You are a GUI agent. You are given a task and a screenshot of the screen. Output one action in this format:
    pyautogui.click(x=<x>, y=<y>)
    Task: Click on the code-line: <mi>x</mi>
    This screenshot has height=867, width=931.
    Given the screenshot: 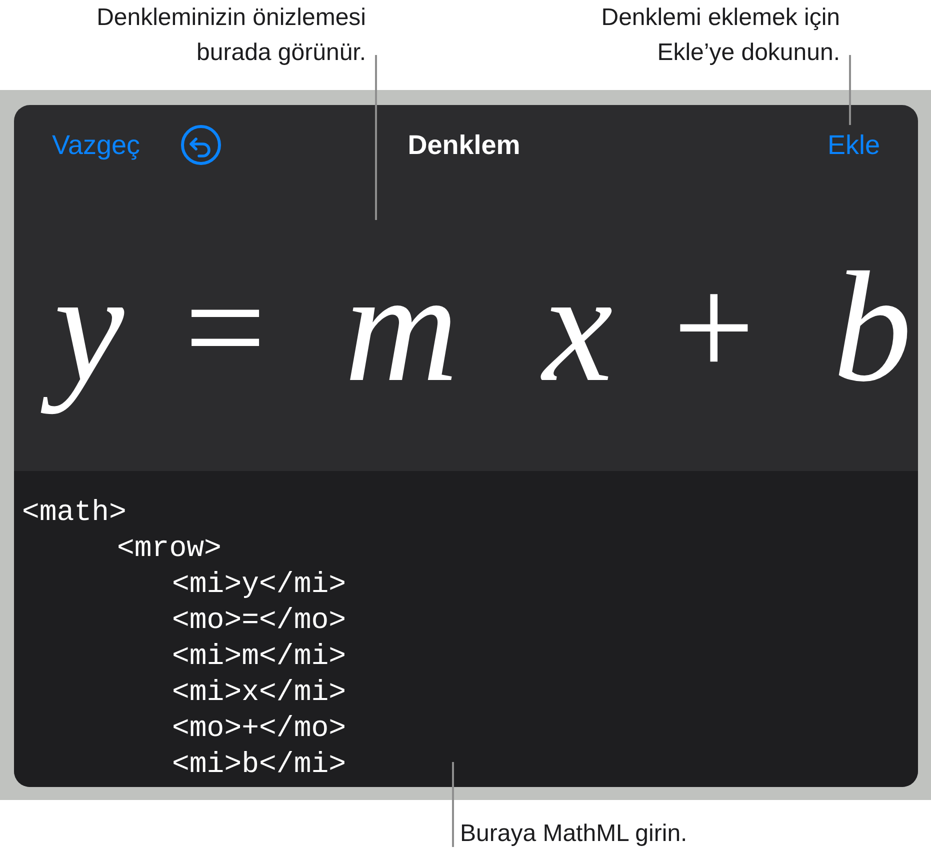 What is the action you would take?
    pyautogui.click(x=260, y=693)
    